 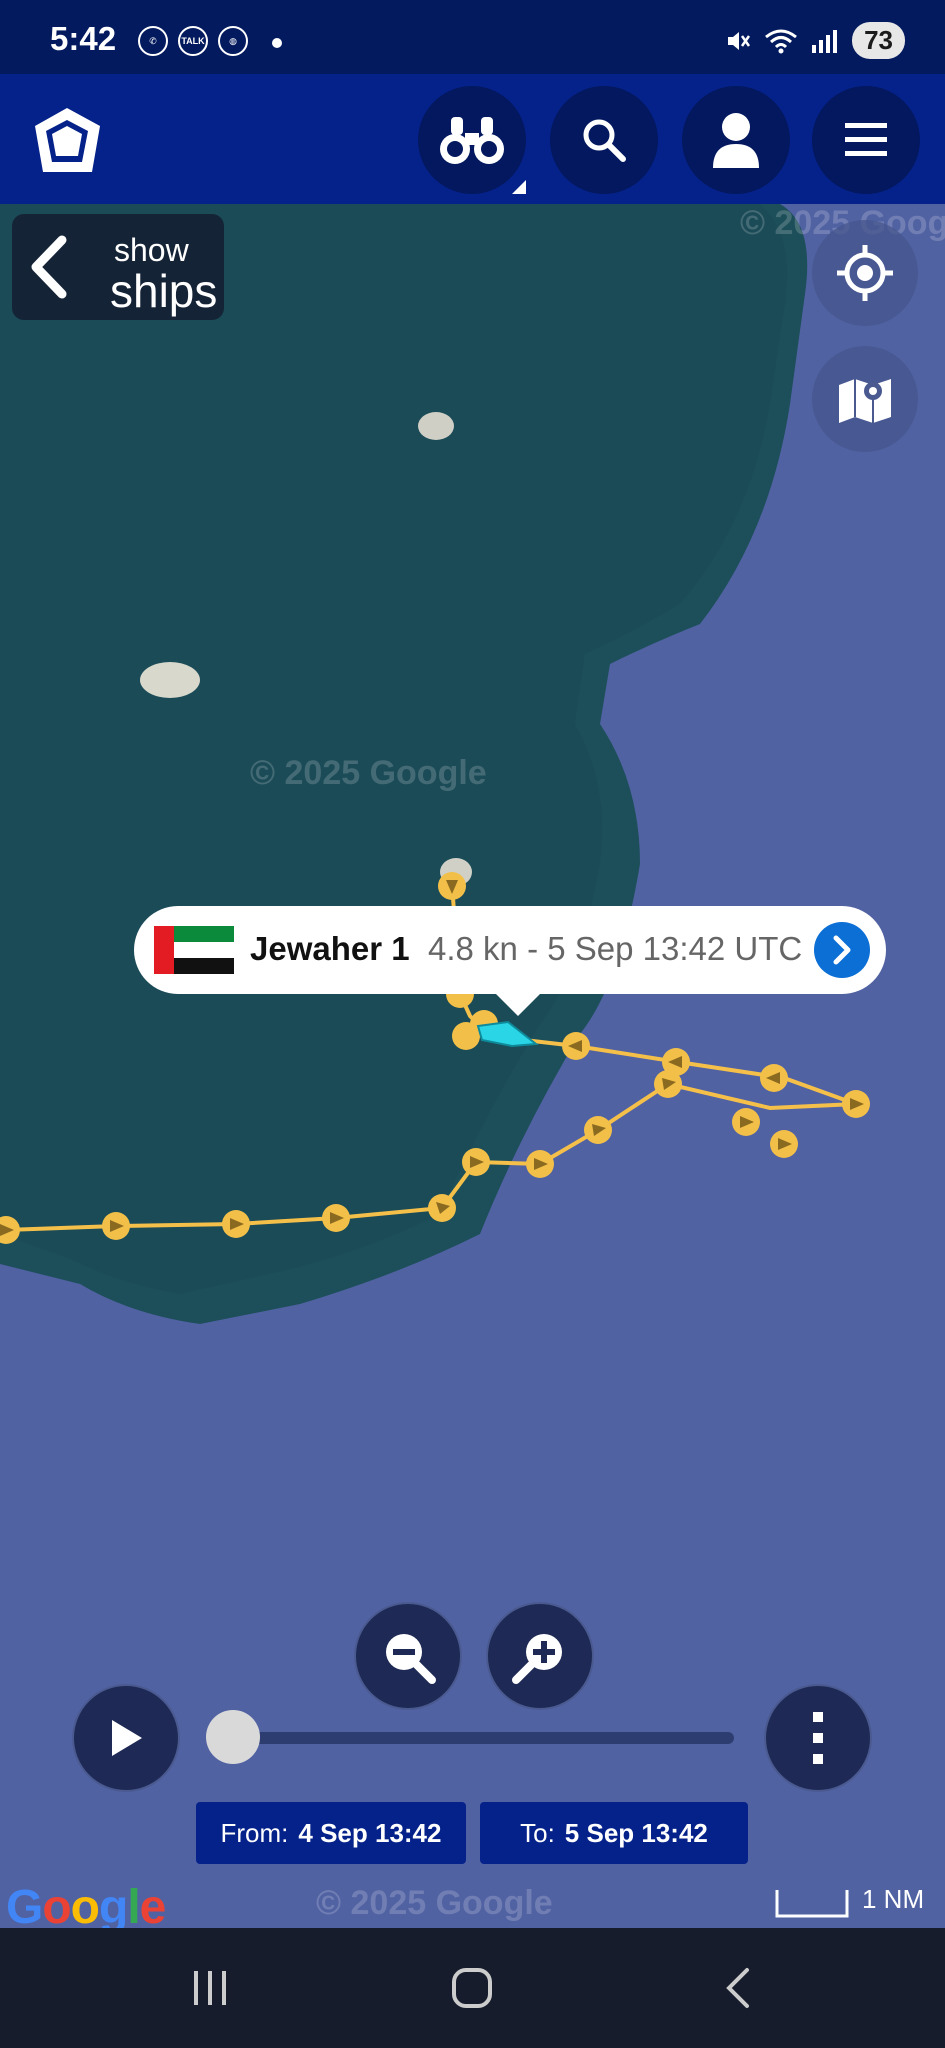 I want to click on profile-icon, so click(x=736, y=140).